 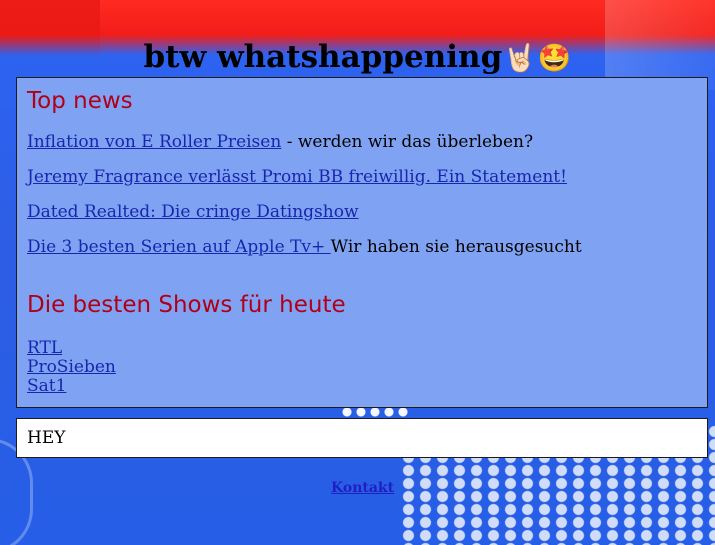 I want to click on shows-list: RTL ProSieben Sat1, so click(x=71, y=367).